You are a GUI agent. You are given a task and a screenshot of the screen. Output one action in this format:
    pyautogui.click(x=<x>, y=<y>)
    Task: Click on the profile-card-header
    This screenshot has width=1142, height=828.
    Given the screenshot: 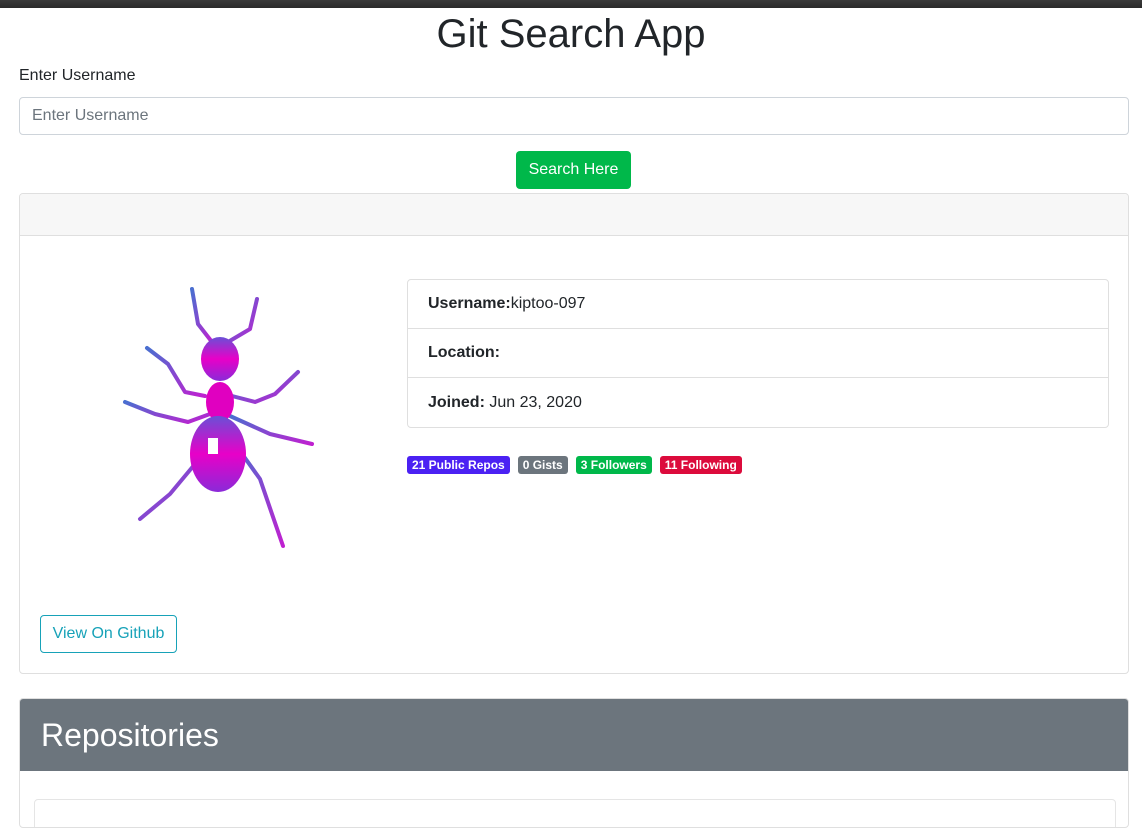 What is the action you would take?
    pyautogui.click(x=574, y=215)
    